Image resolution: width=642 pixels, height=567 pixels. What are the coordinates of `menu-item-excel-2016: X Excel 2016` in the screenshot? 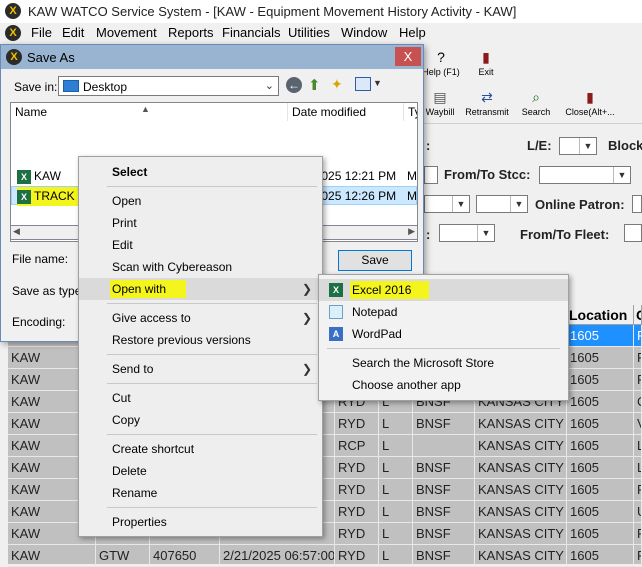 It's located at (443, 290).